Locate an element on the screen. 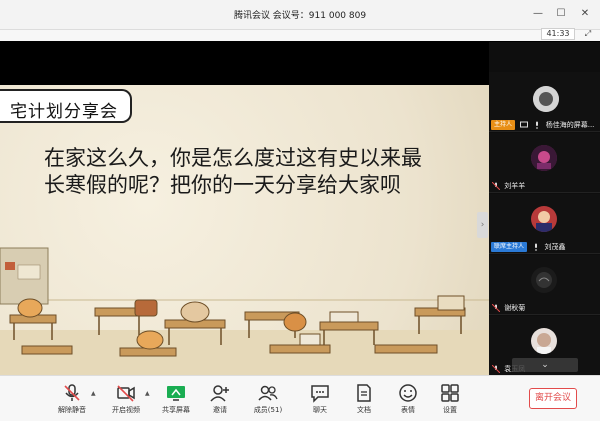  start-video-button: 开启视频 is located at coordinates (126, 401).